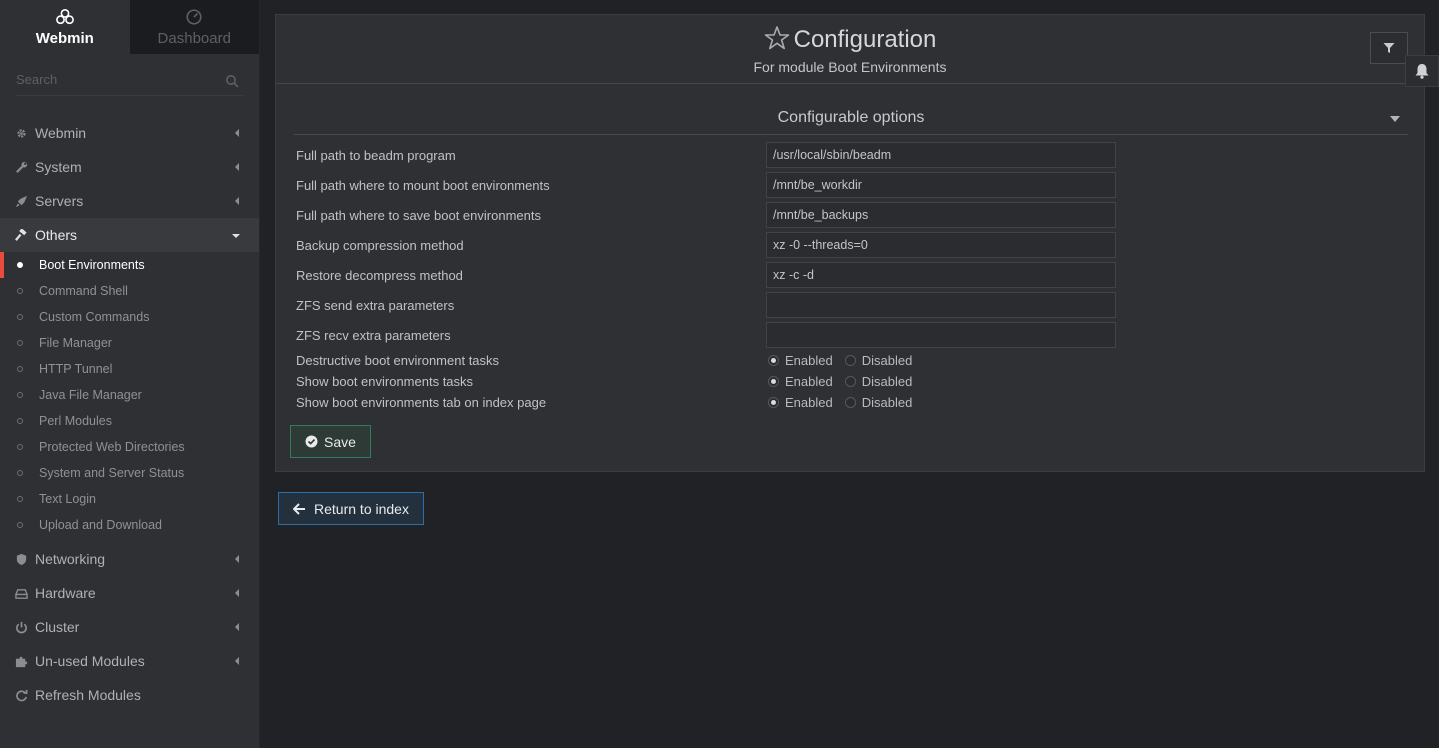 The width and height of the screenshot is (1439, 748). Describe the element at coordinates (83, 291) in the screenshot. I see `sidebar-subitem-label: Command Shell` at that location.